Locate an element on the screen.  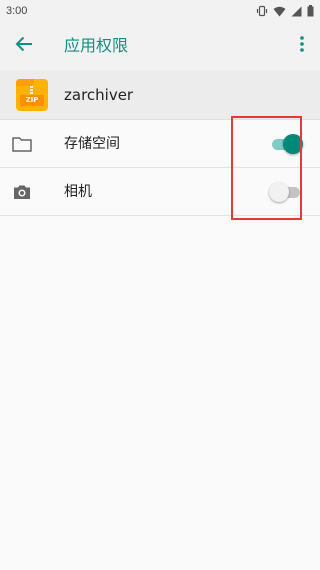
folder-icon is located at coordinates (22, 144).